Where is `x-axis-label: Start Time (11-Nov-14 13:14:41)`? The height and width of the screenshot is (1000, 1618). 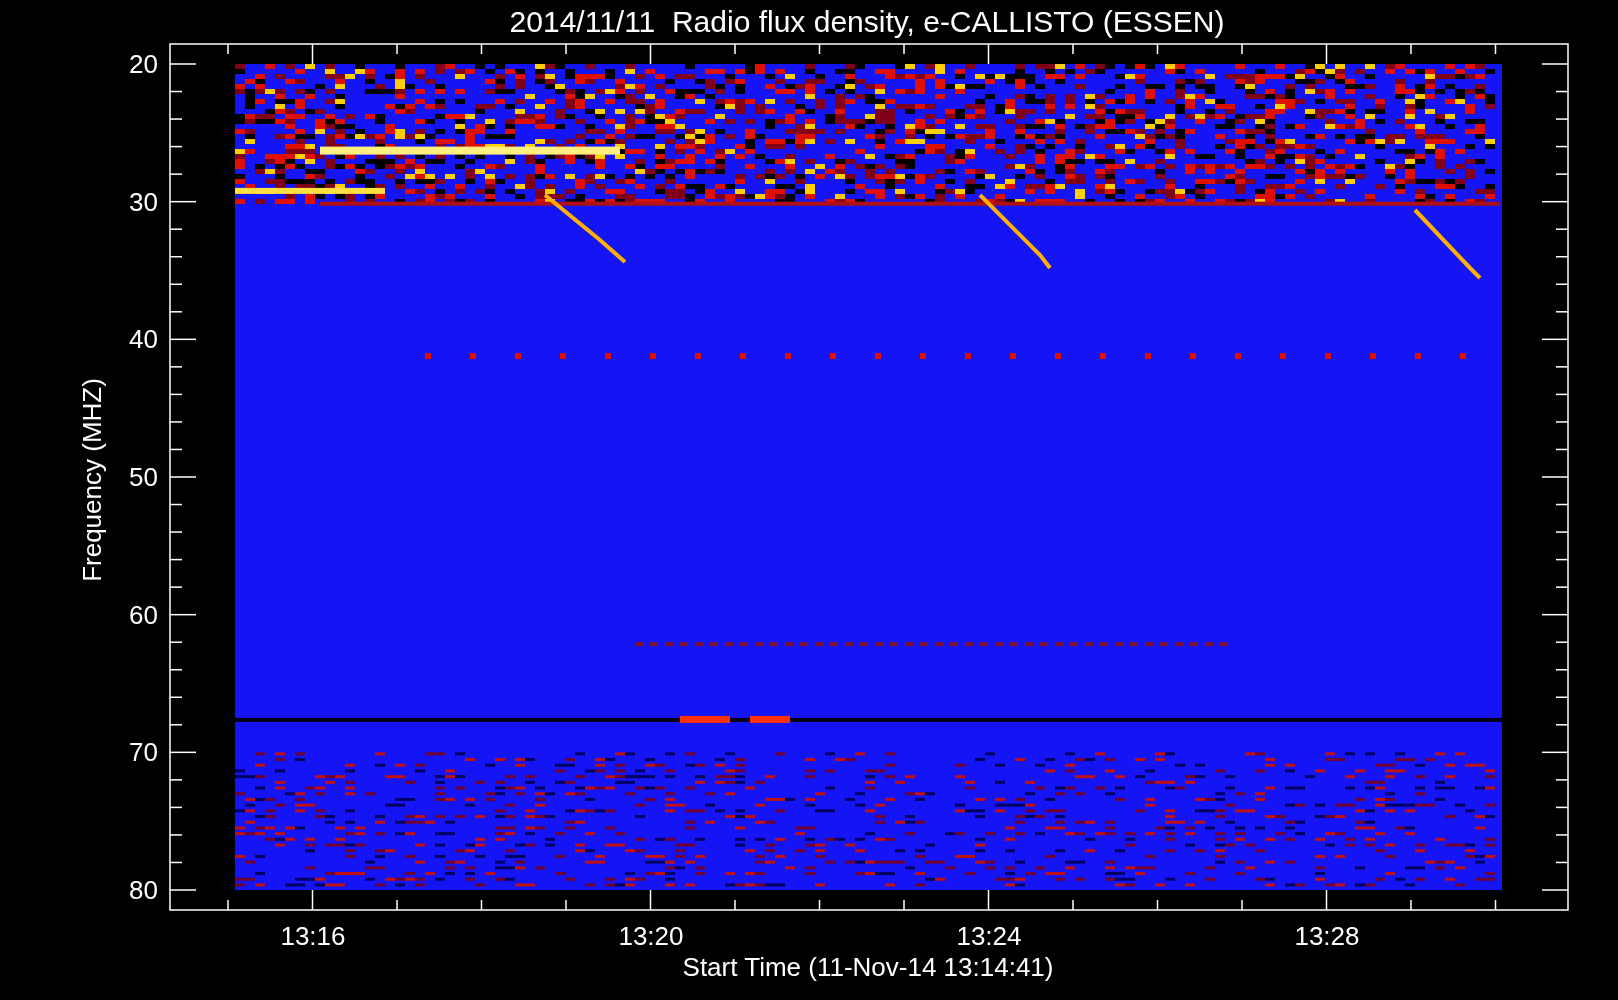 x-axis-label: Start Time (11-Nov-14 13:14:41) is located at coordinates (868, 967).